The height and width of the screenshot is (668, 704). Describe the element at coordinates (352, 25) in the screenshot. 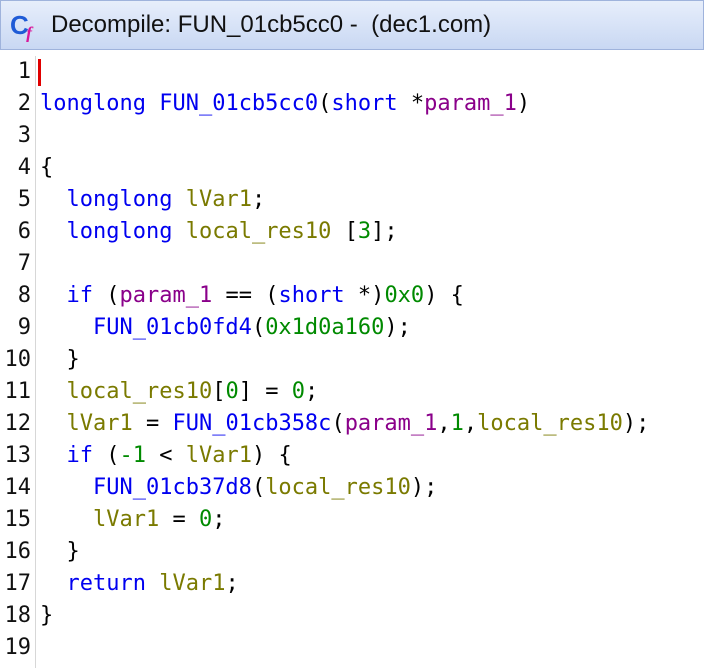

I see `window-titlebar: C f Decompile: FUN_01cb5cc0 - (dec1.com)` at that location.